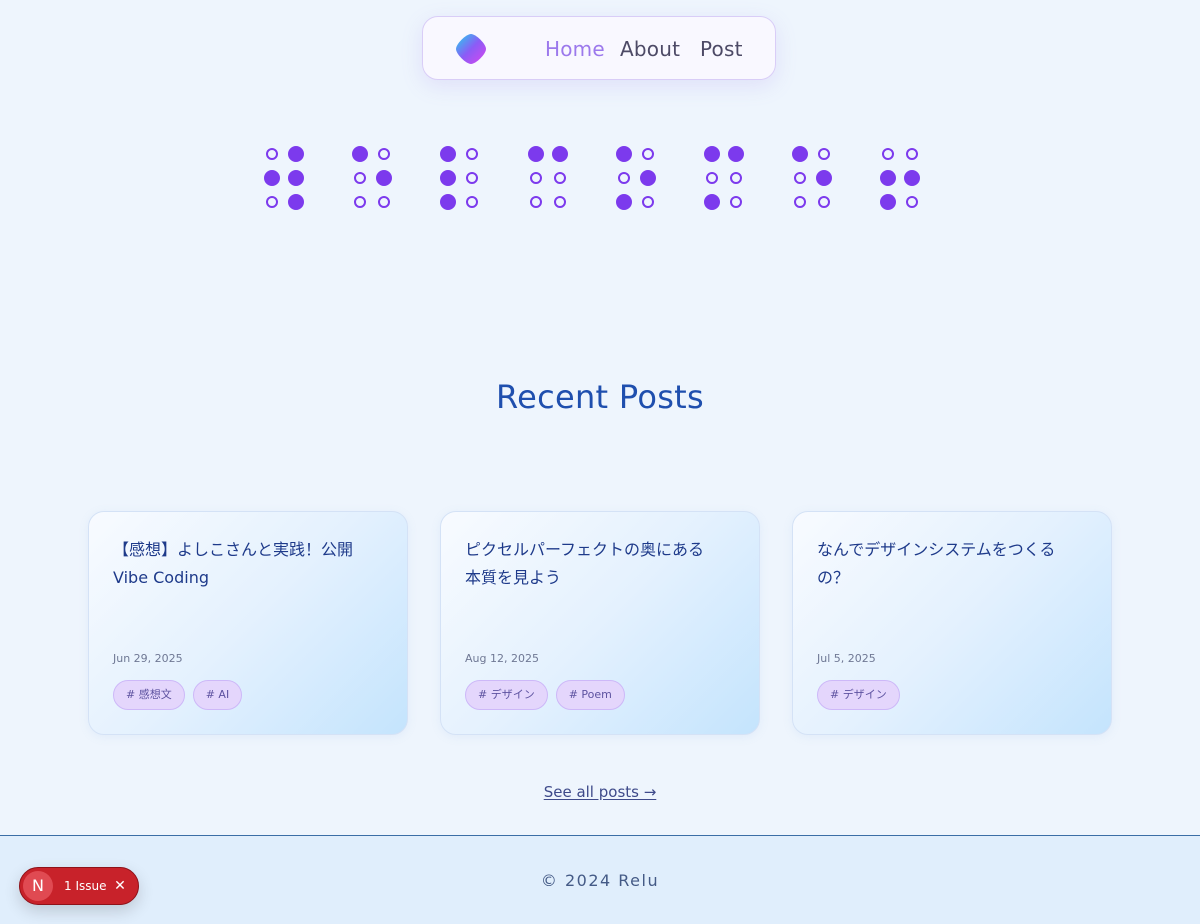 Image resolution: width=1200 pixels, height=924 pixels. I want to click on main-nav: Home About Post, so click(599, 48).